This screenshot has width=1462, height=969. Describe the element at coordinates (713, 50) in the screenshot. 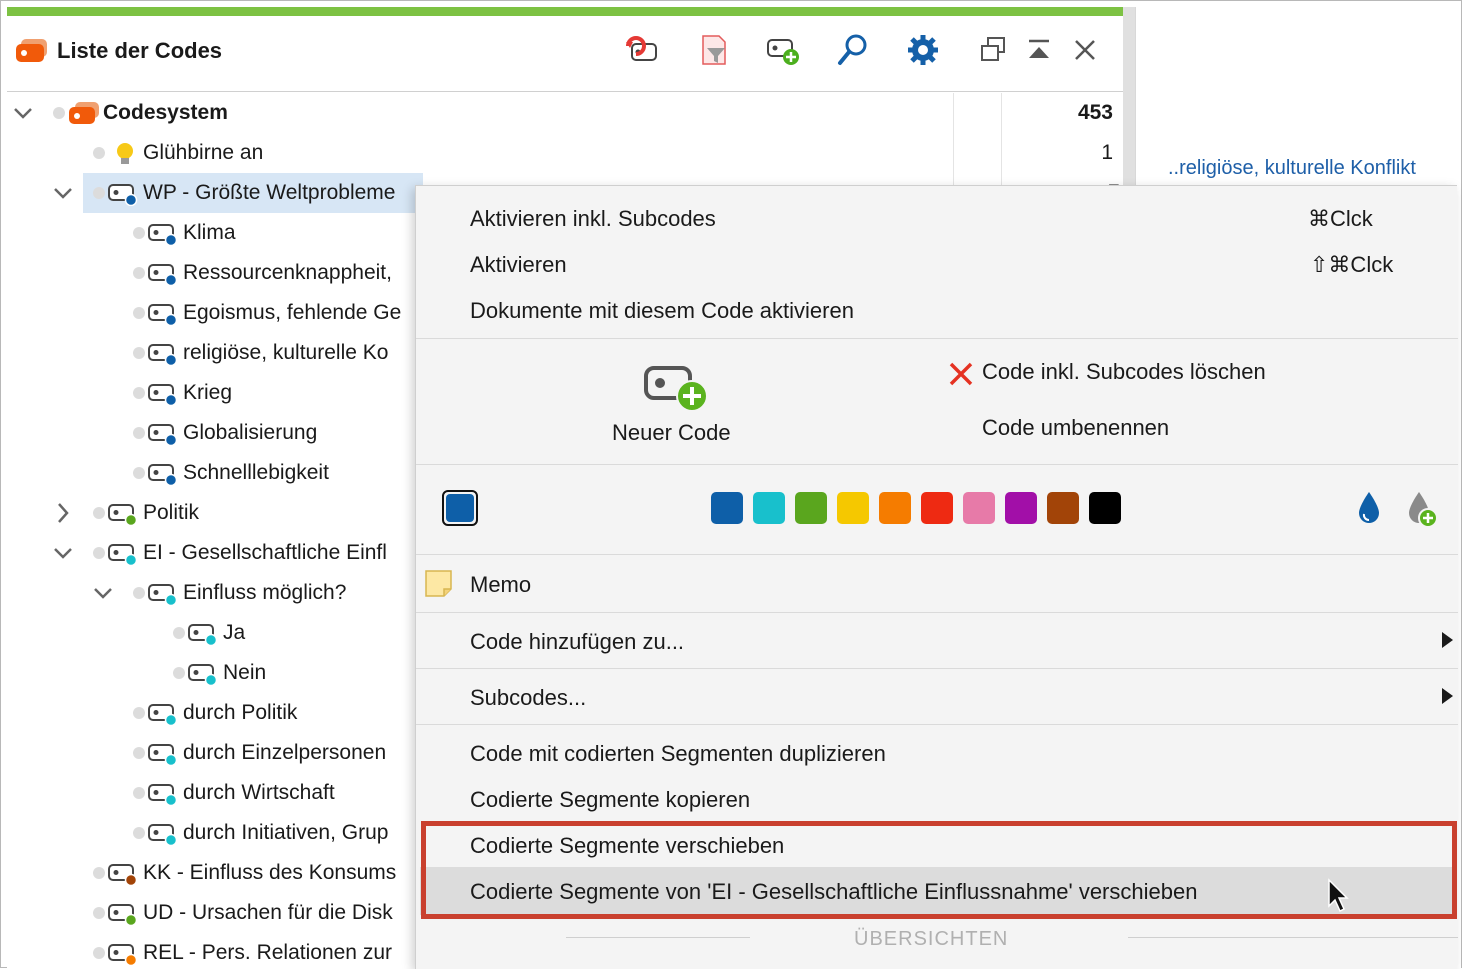

I see `filter-icon` at that location.